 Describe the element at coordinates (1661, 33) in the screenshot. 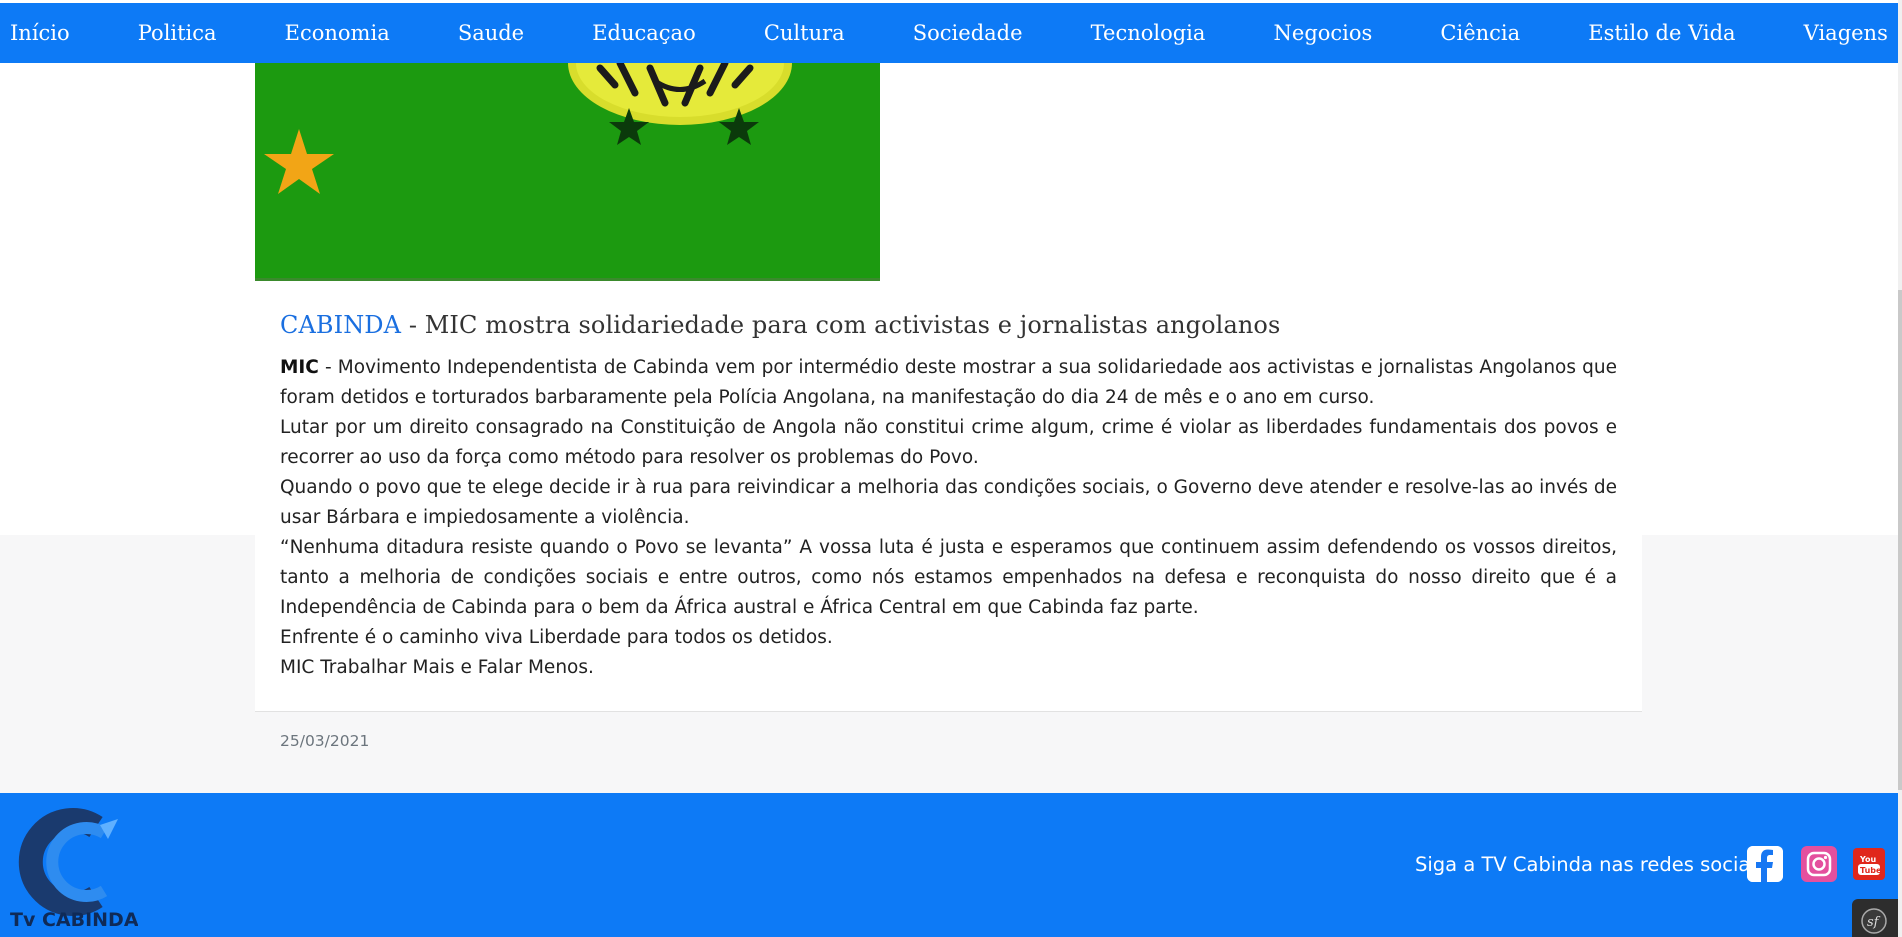

I see `nav-item-estilo-de-vida: Estilo de Vida` at that location.